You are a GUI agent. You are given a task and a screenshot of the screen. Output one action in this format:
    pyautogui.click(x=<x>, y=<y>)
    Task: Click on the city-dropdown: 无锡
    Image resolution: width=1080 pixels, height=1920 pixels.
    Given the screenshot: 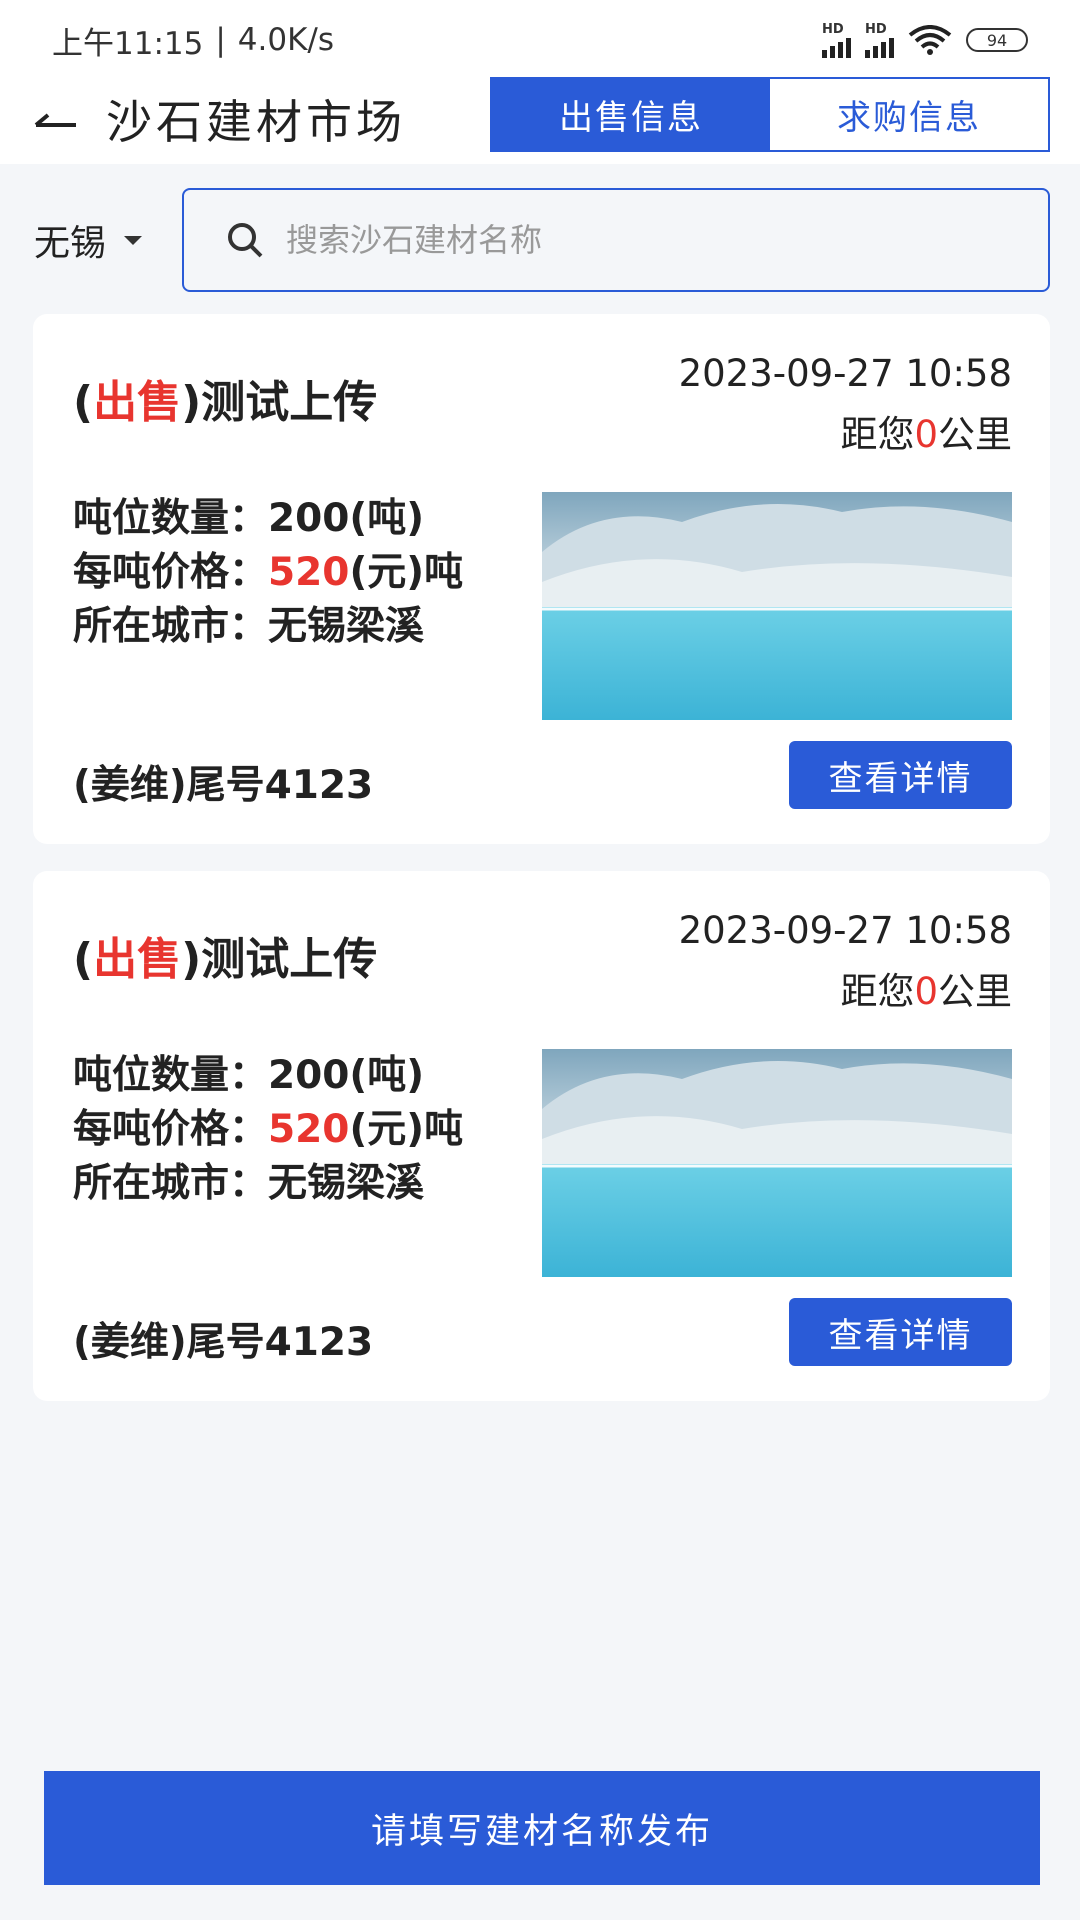 What is the action you would take?
    pyautogui.click(x=88, y=240)
    